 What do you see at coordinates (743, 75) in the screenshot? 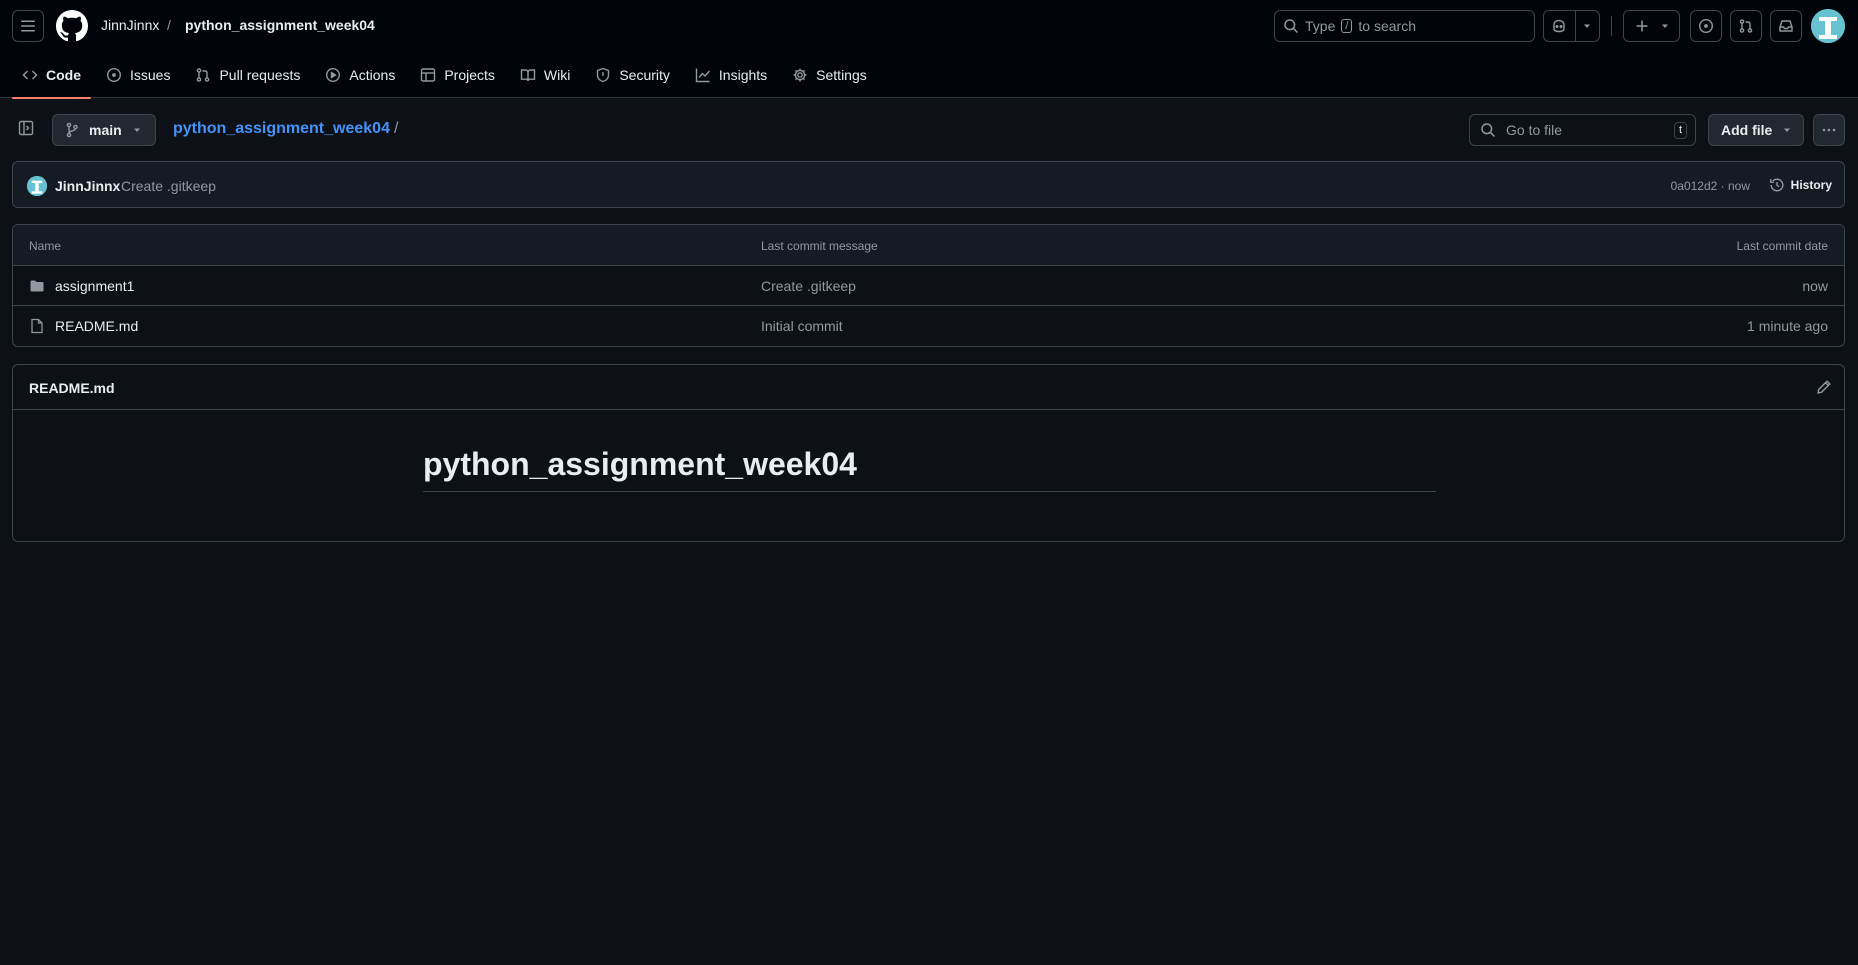
I see `tab-label: Insights` at bounding box center [743, 75].